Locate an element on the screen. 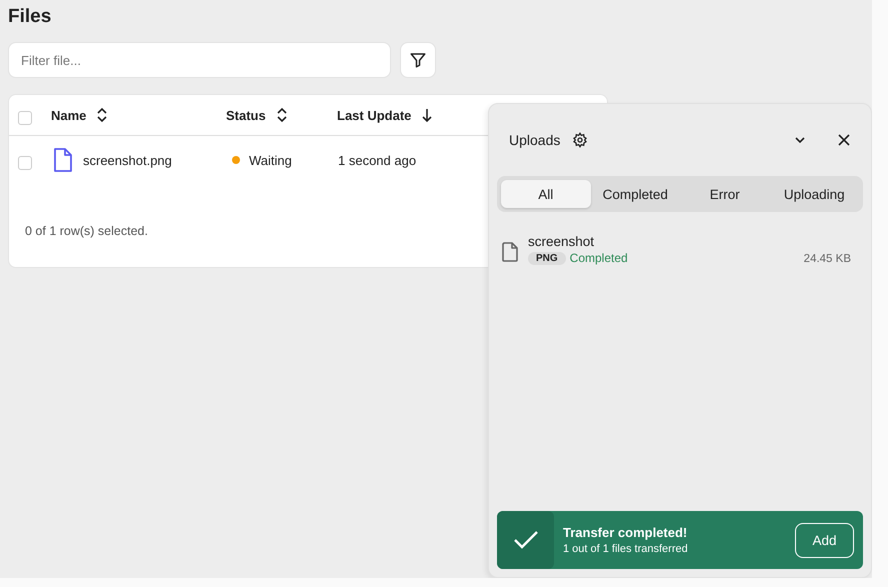  file-type-badge: PNG is located at coordinates (547, 258).